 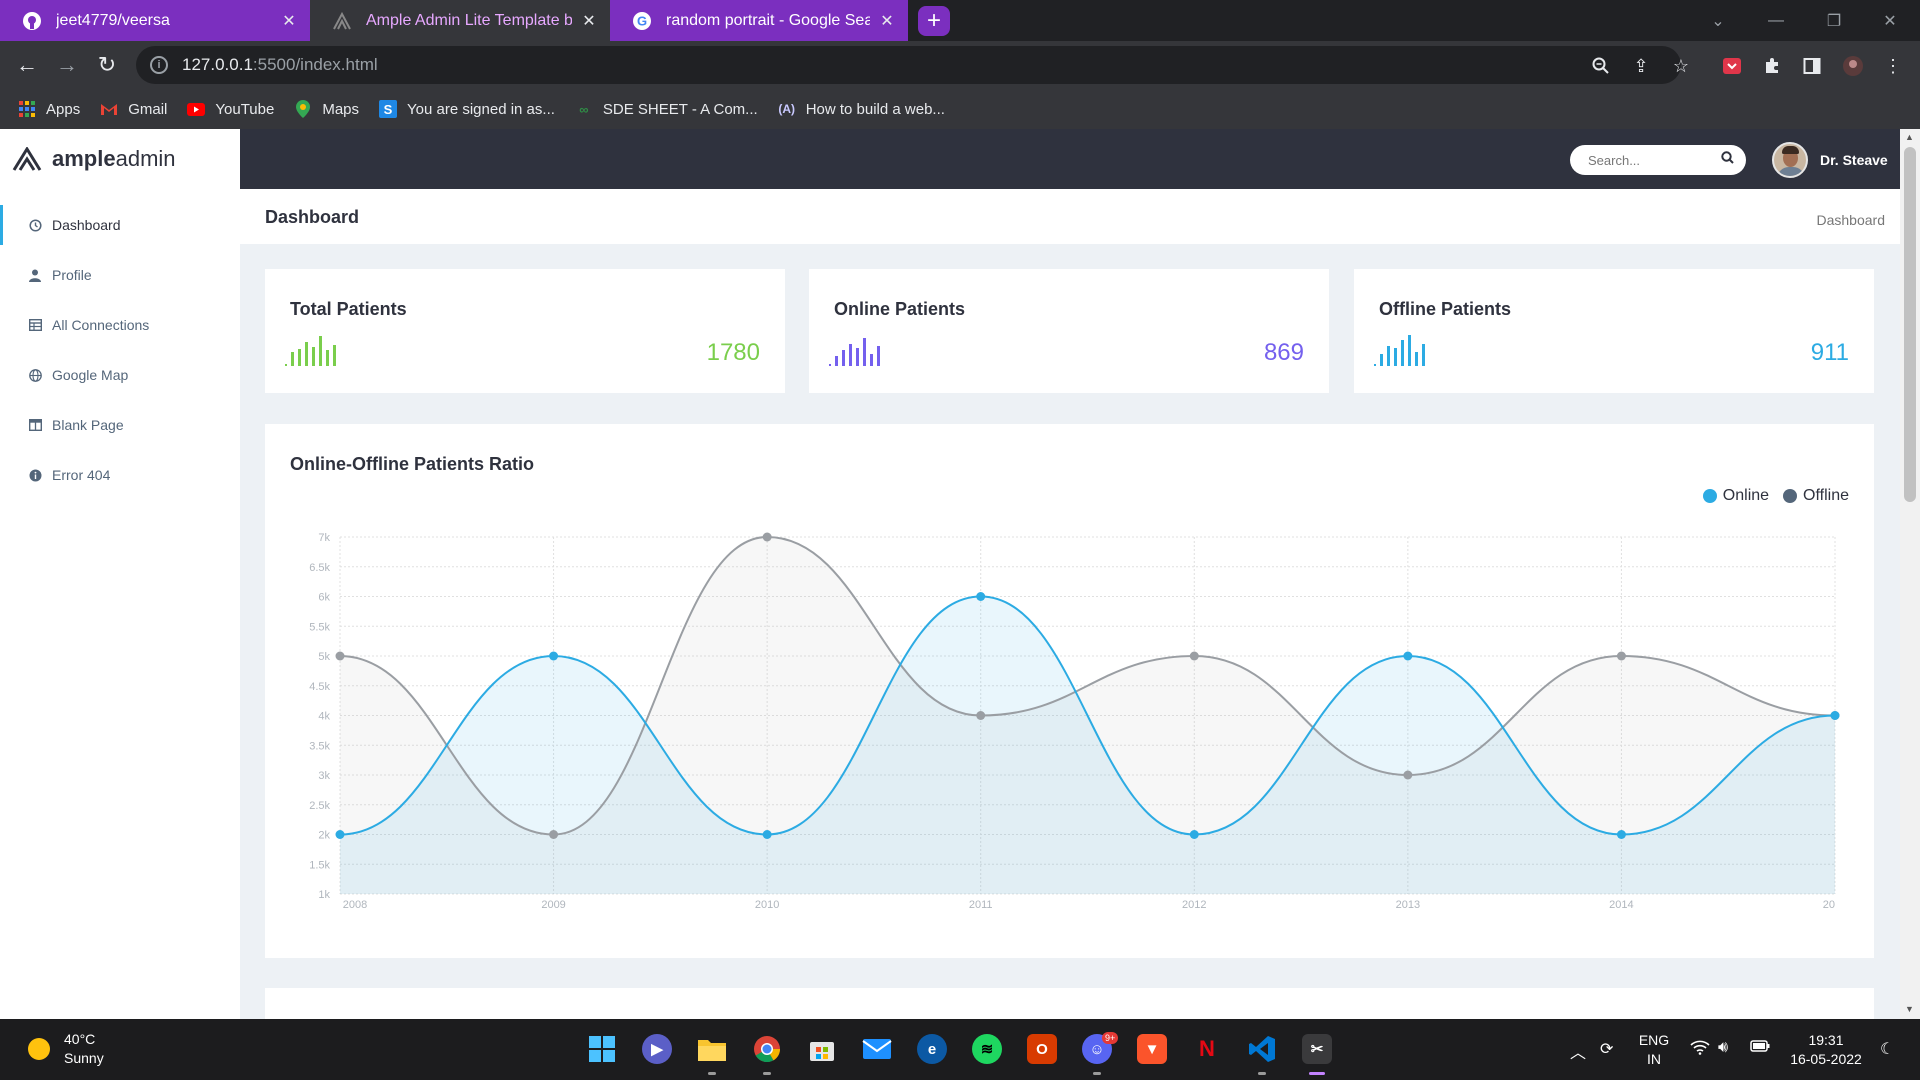 What do you see at coordinates (854, 352) in the screenshot?
I see `sparkline-online` at bounding box center [854, 352].